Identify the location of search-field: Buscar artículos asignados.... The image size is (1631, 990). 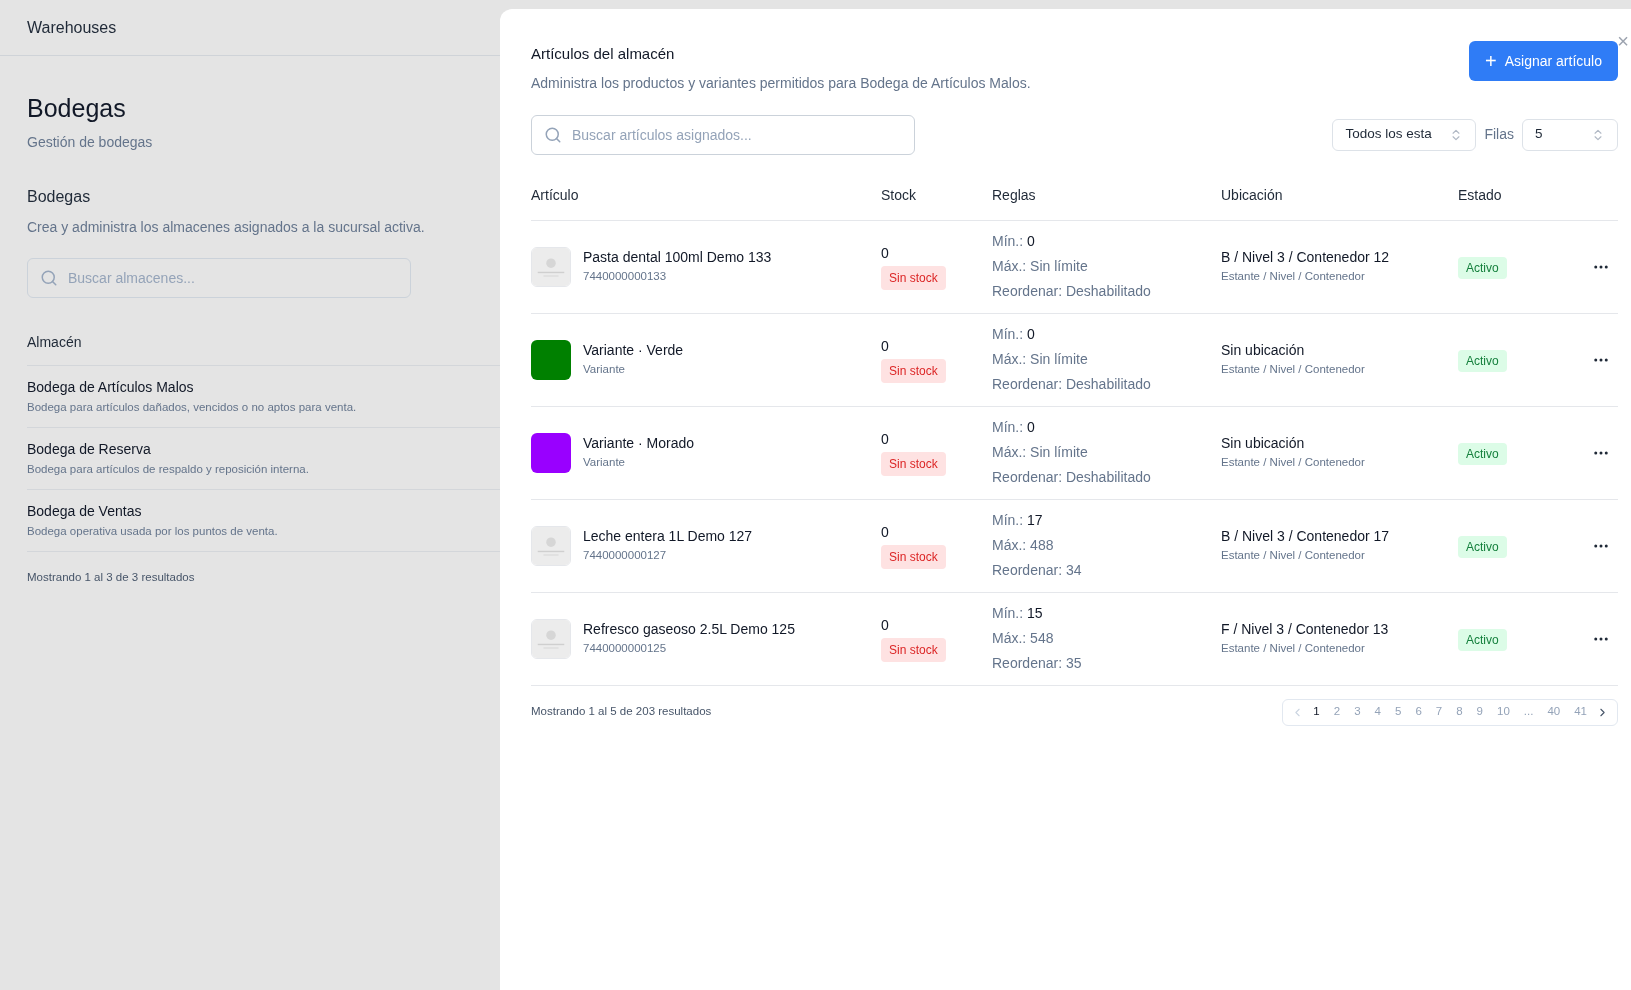
(723, 134).